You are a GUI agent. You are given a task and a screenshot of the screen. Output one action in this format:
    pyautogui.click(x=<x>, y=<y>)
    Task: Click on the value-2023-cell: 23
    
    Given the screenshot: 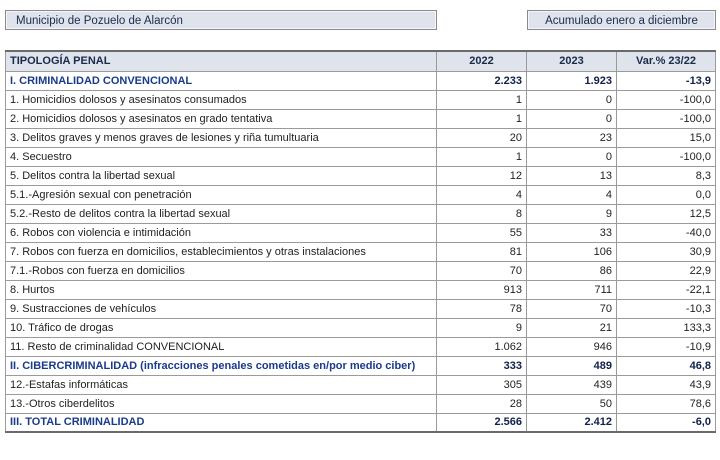 What is the action you would take?
    pyautogui.click(x=571, y=137)
    